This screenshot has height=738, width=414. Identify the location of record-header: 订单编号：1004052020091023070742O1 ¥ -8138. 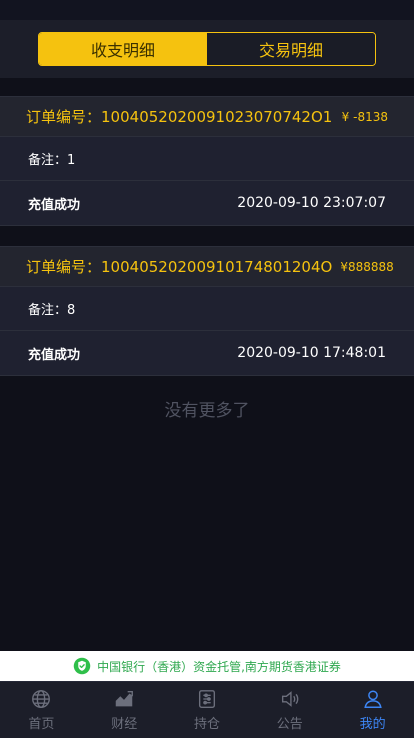
(207, 117).